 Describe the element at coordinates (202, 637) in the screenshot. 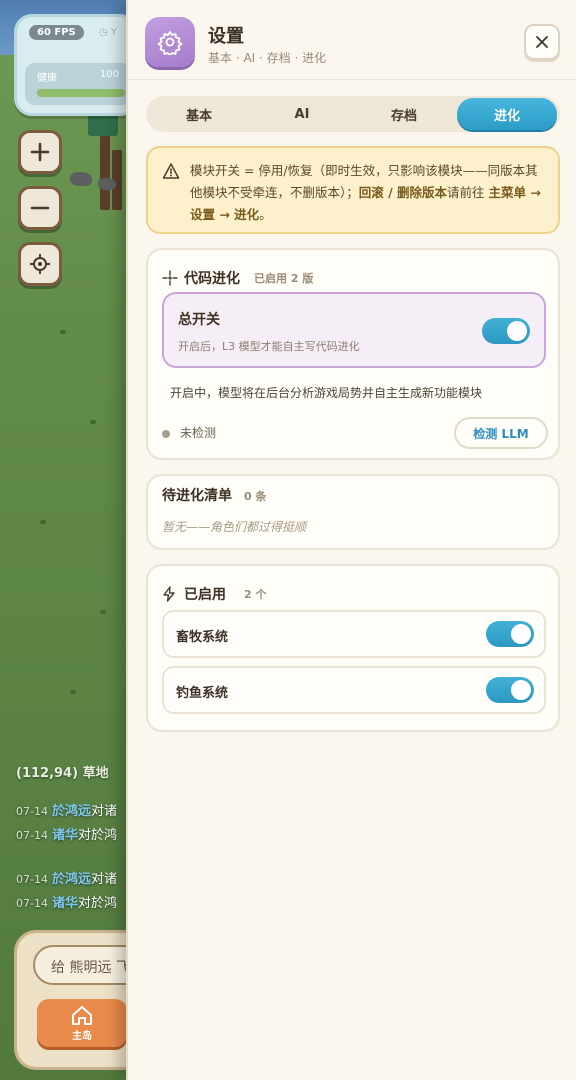

I see `module-name: 畜牧系统` at that location.